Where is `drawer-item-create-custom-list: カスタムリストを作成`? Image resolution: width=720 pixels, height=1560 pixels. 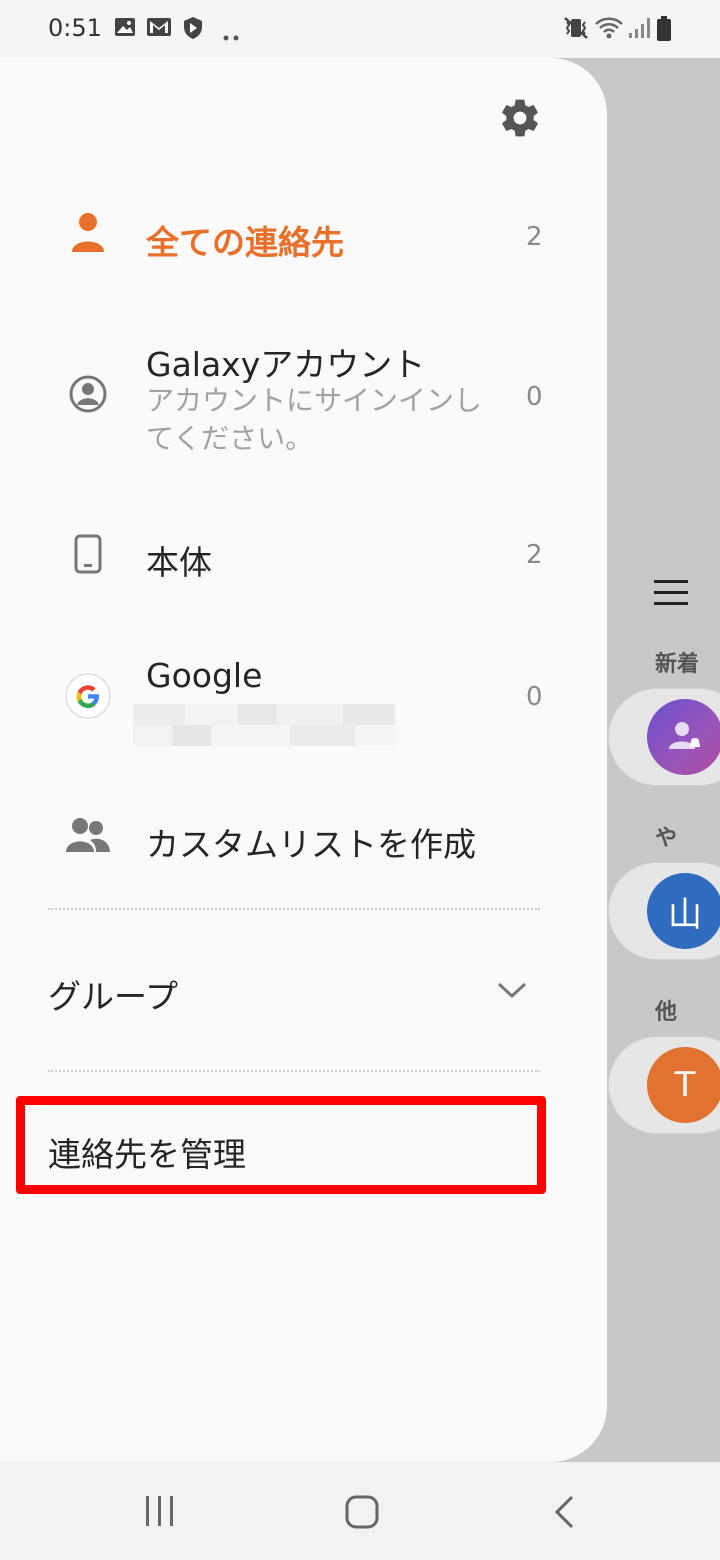 drawer-item-create-custom-list: カスタムリストを作成 is located at coordinates (303, 838).